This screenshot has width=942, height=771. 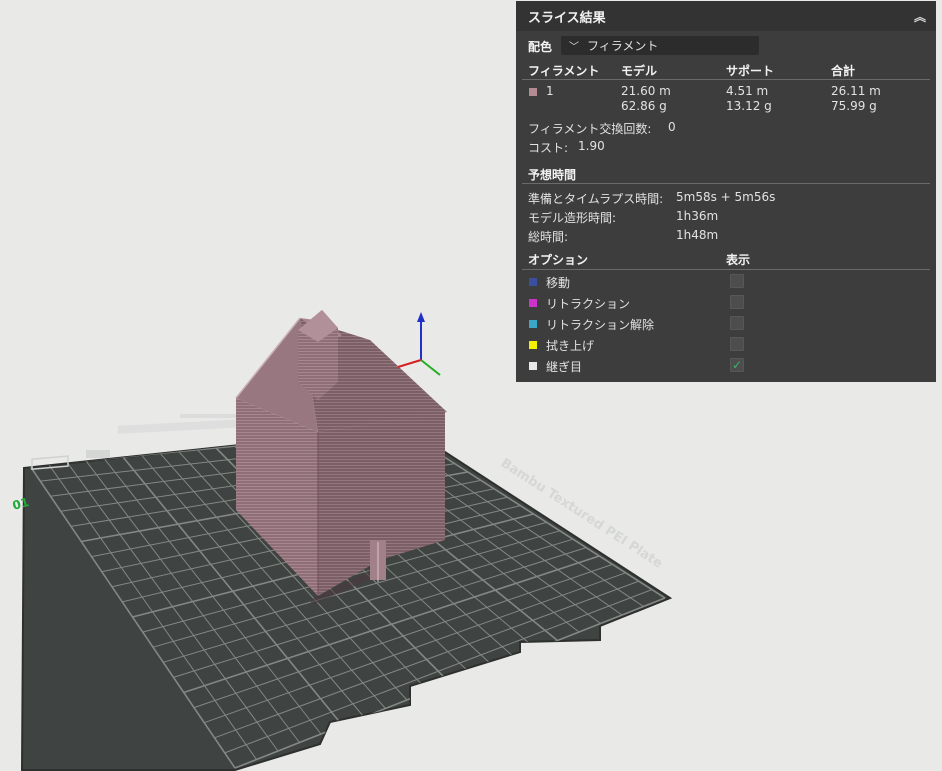 I want to click on filament-color-swatch, so click(x=533, y=92).